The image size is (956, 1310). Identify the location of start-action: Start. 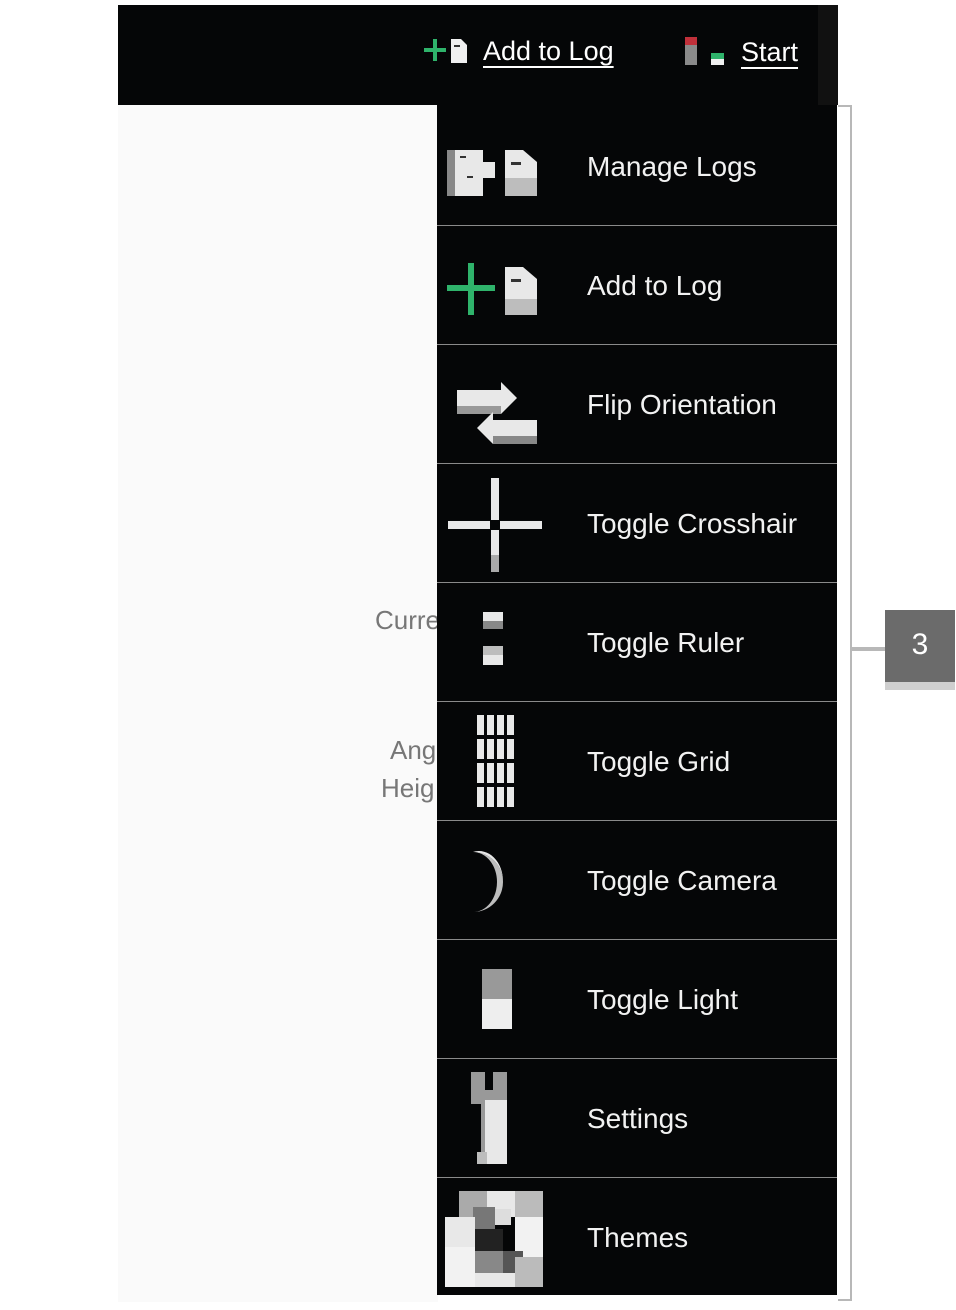
(740, 52).